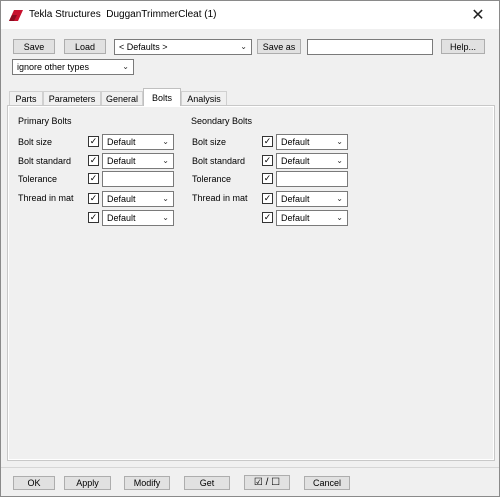  Describe the element at coordinates (147, 483) in the screenshot. I see `modify-button: Modify` at that location.